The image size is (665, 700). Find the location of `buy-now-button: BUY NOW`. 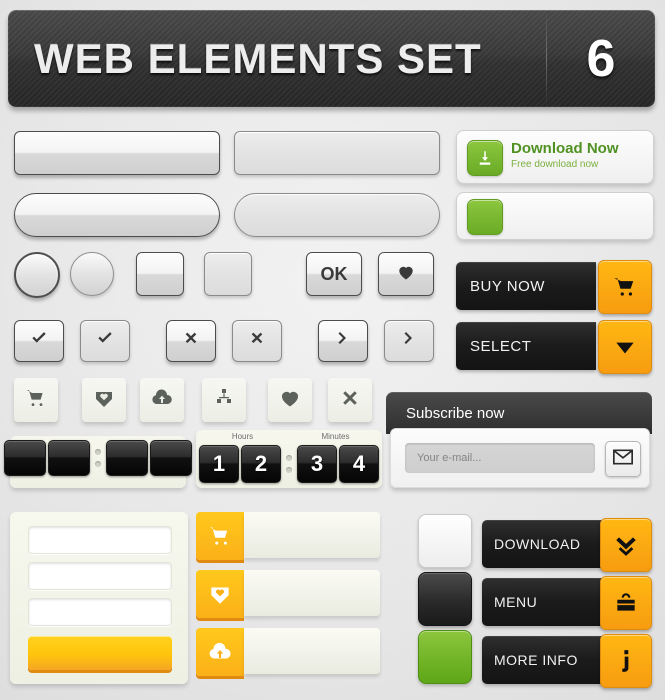

buy-now-button: BUY NOW is located at coordinates (554, 287).